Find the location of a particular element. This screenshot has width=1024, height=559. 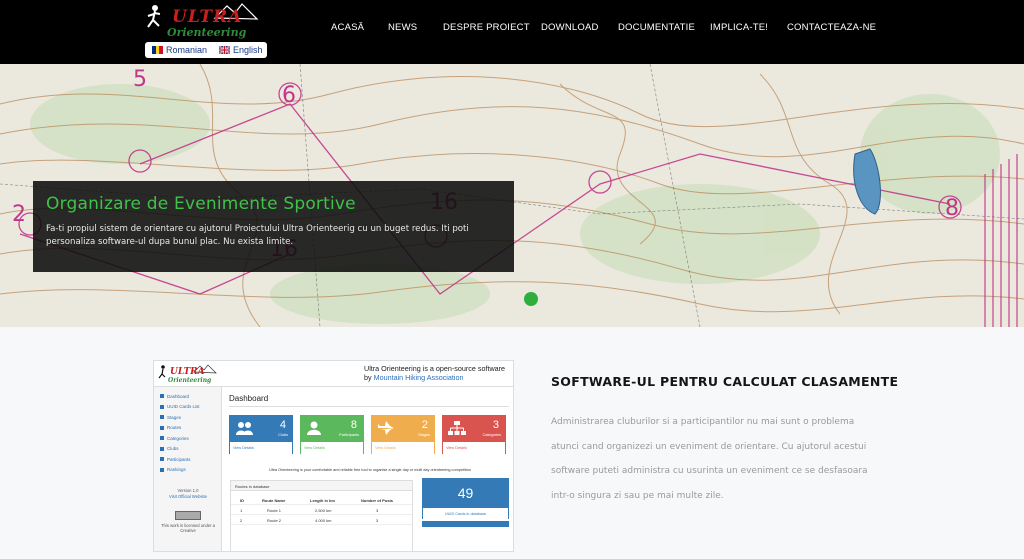

preview-license: This work is licensed under a Creative is located at coordinates (188, 528).